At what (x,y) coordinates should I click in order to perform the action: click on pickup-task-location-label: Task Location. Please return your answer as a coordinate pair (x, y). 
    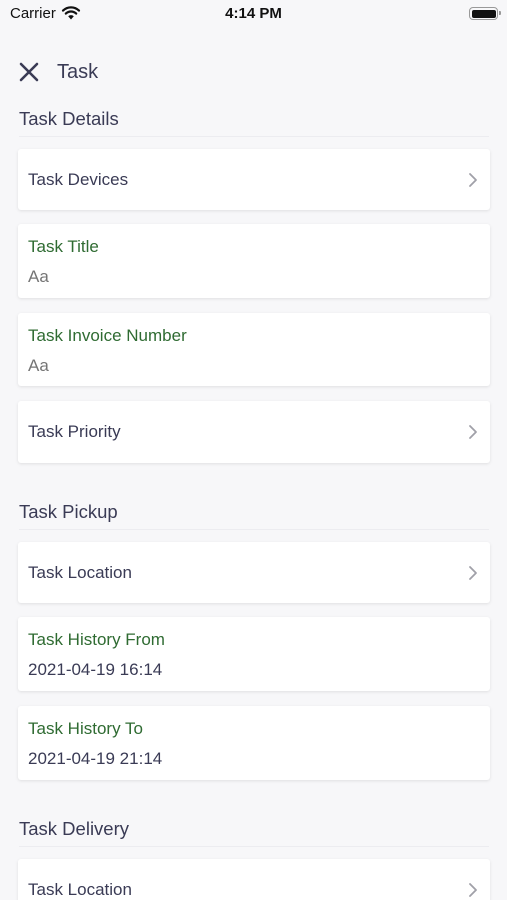
    Looking at the image, I should click on (80, 572).